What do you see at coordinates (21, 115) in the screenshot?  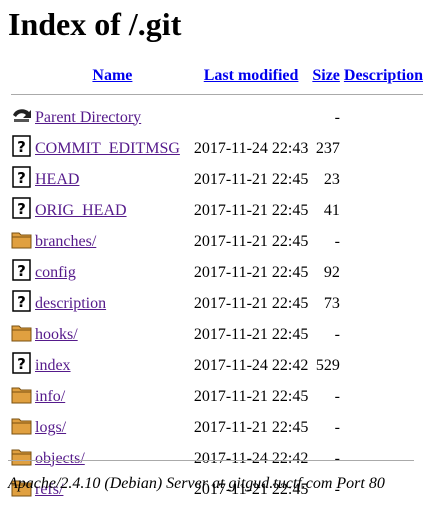 I see `back-arrow-icon` at bounding box center [21, 115].